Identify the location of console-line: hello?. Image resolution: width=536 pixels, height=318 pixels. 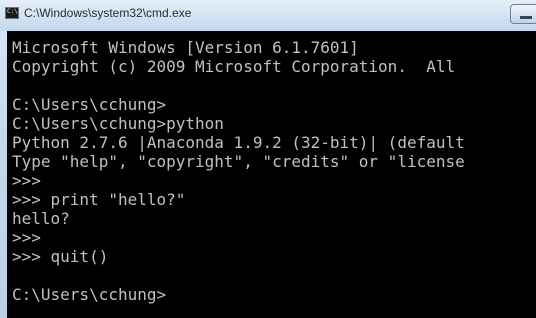
(41, 218).